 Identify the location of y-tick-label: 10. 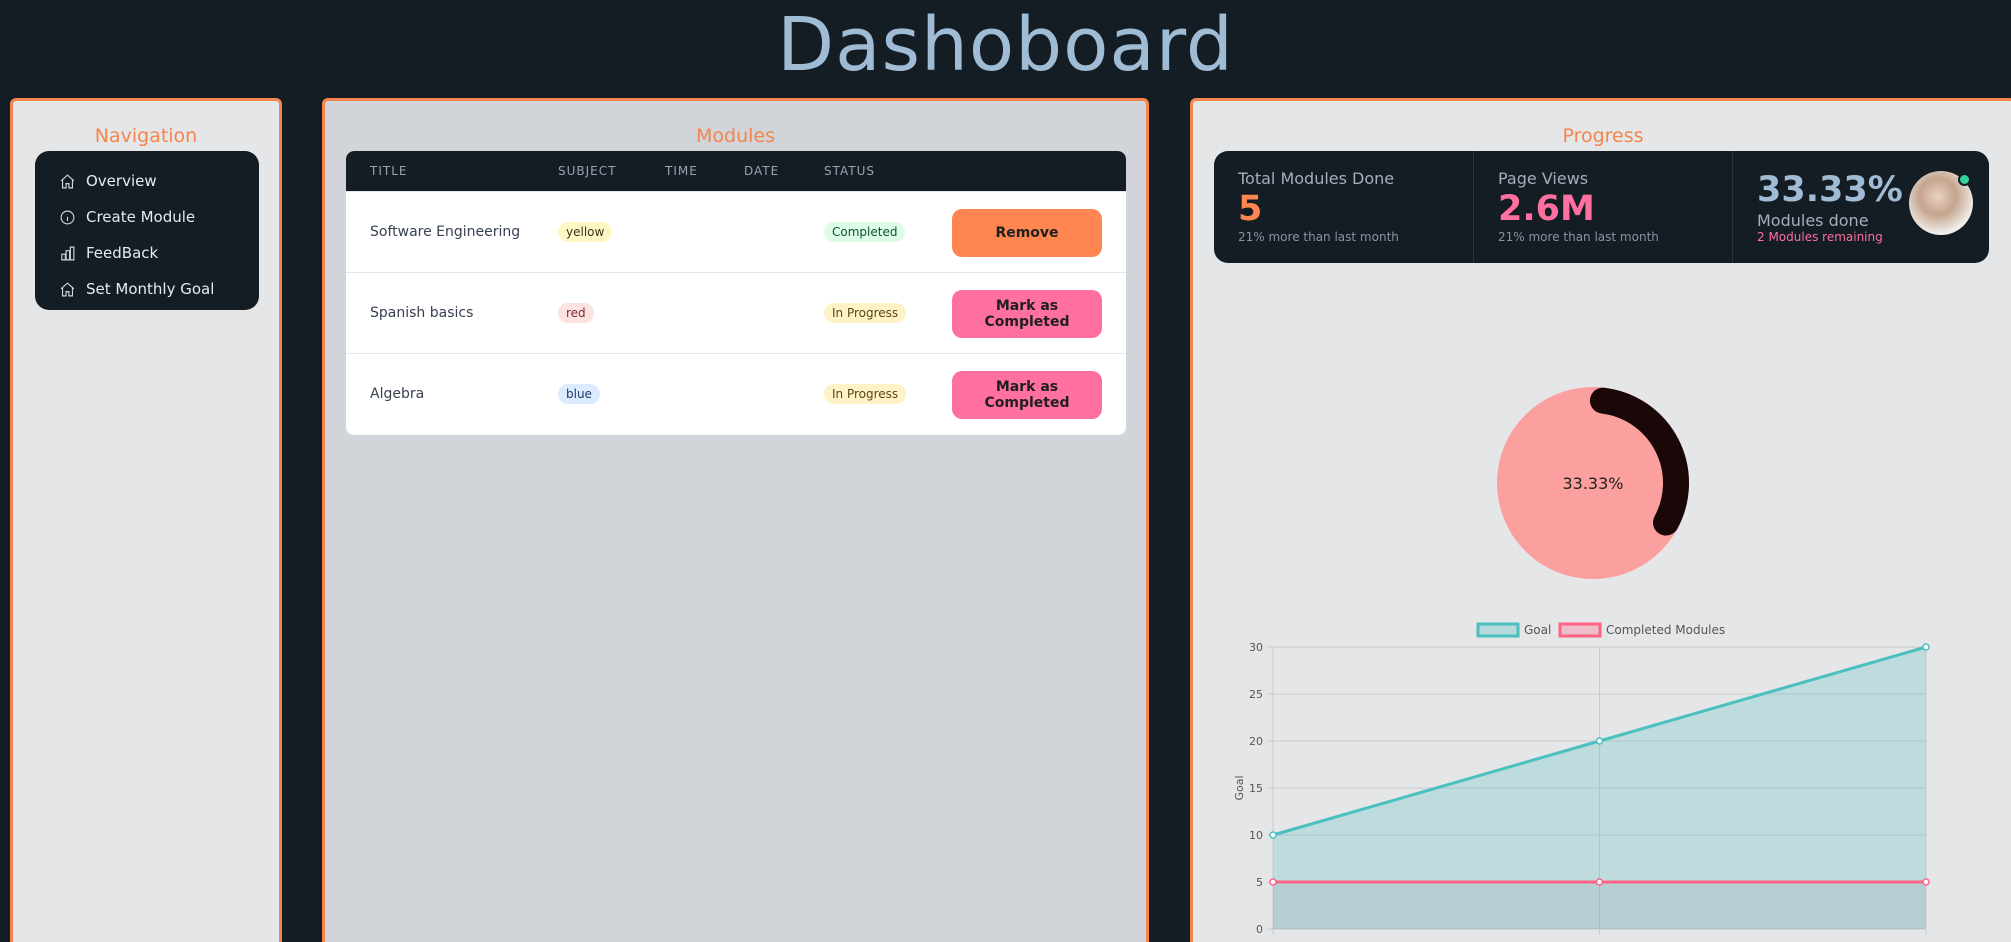
(1256, 835).